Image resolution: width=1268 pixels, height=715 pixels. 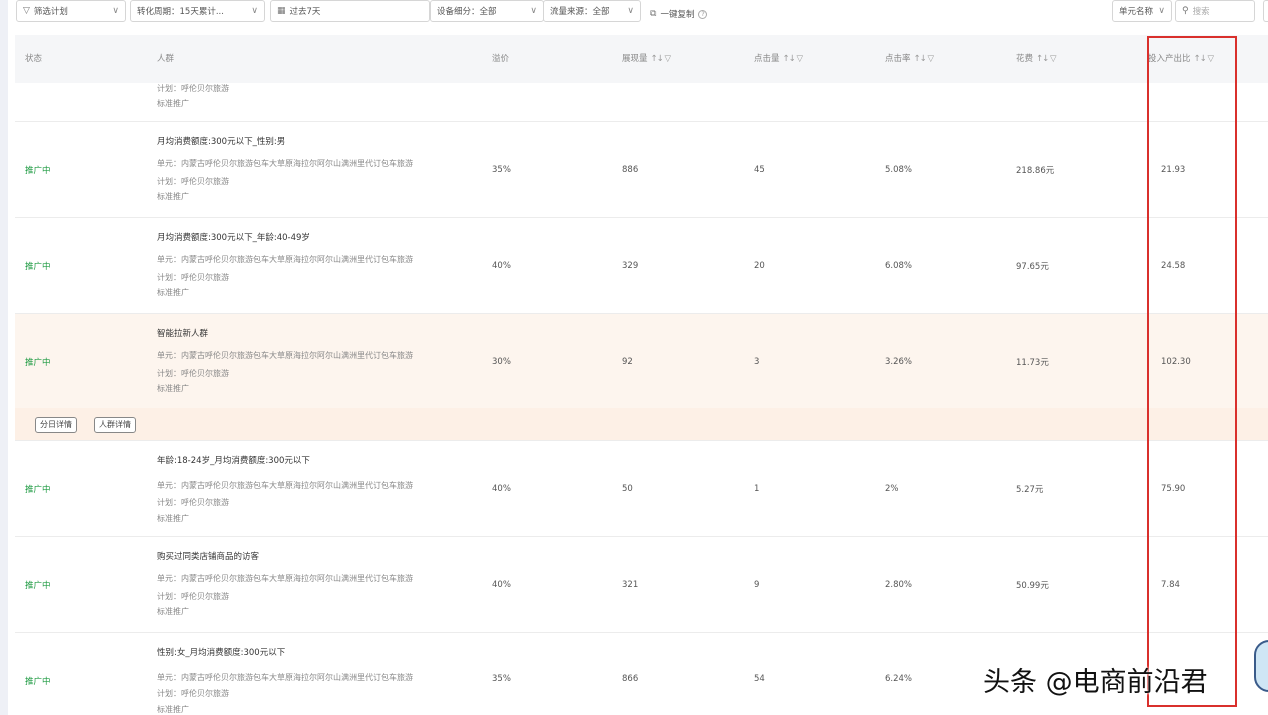 What do you see at coordinates (1035, 170) in the screenshot?
I see `cost-value: 218.86元` at bounding box center [1035, 170].